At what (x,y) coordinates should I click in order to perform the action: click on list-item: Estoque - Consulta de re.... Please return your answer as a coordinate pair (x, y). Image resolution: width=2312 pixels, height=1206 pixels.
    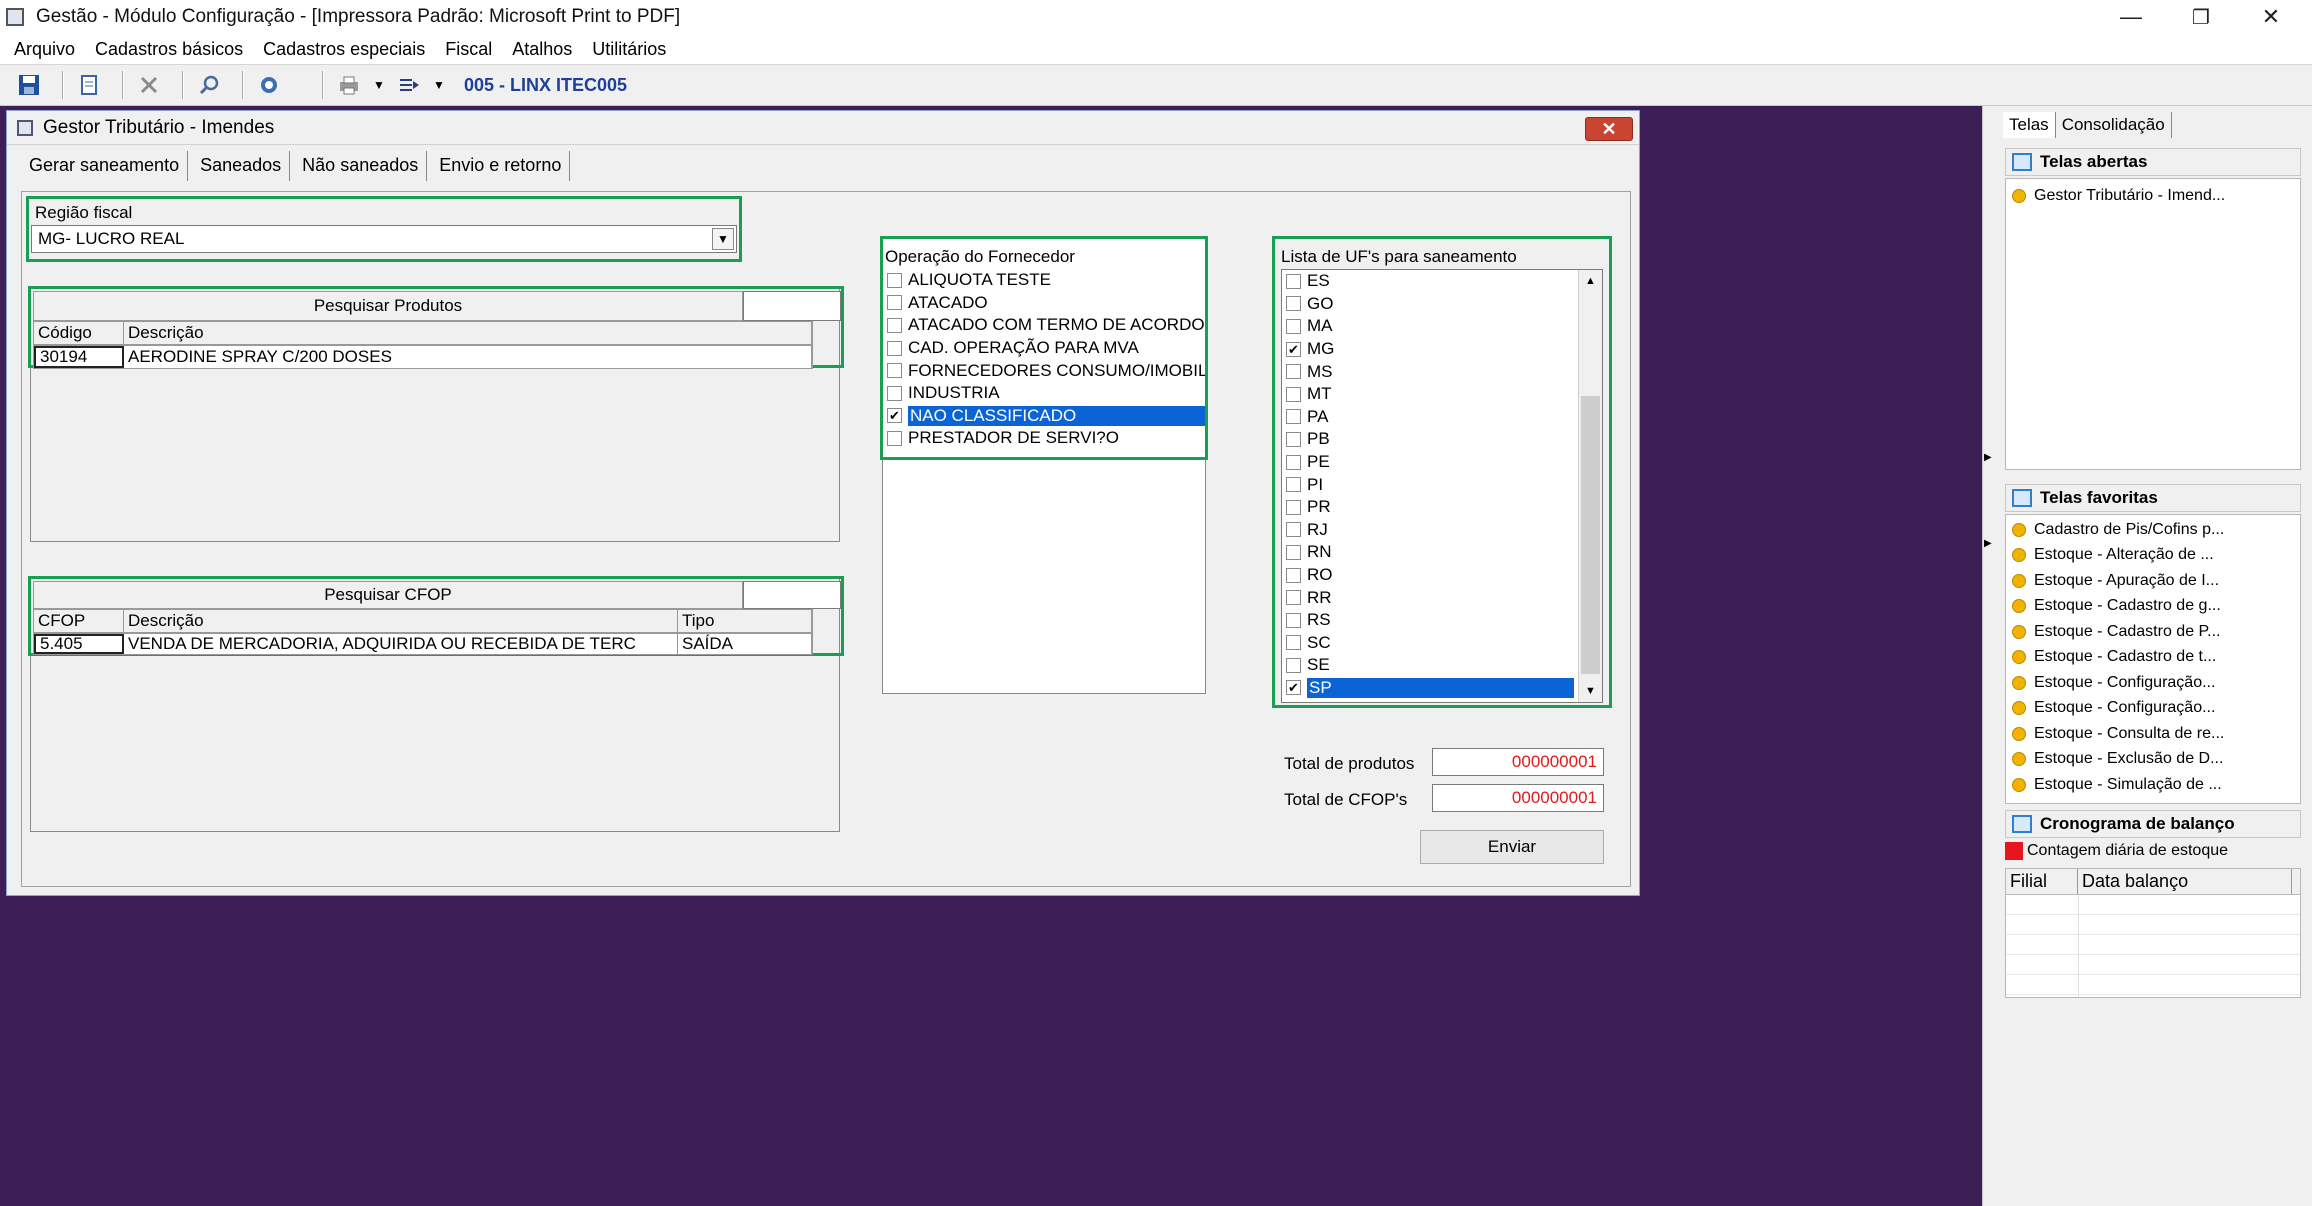
    Looking at the image, I should click on (2153, 734).